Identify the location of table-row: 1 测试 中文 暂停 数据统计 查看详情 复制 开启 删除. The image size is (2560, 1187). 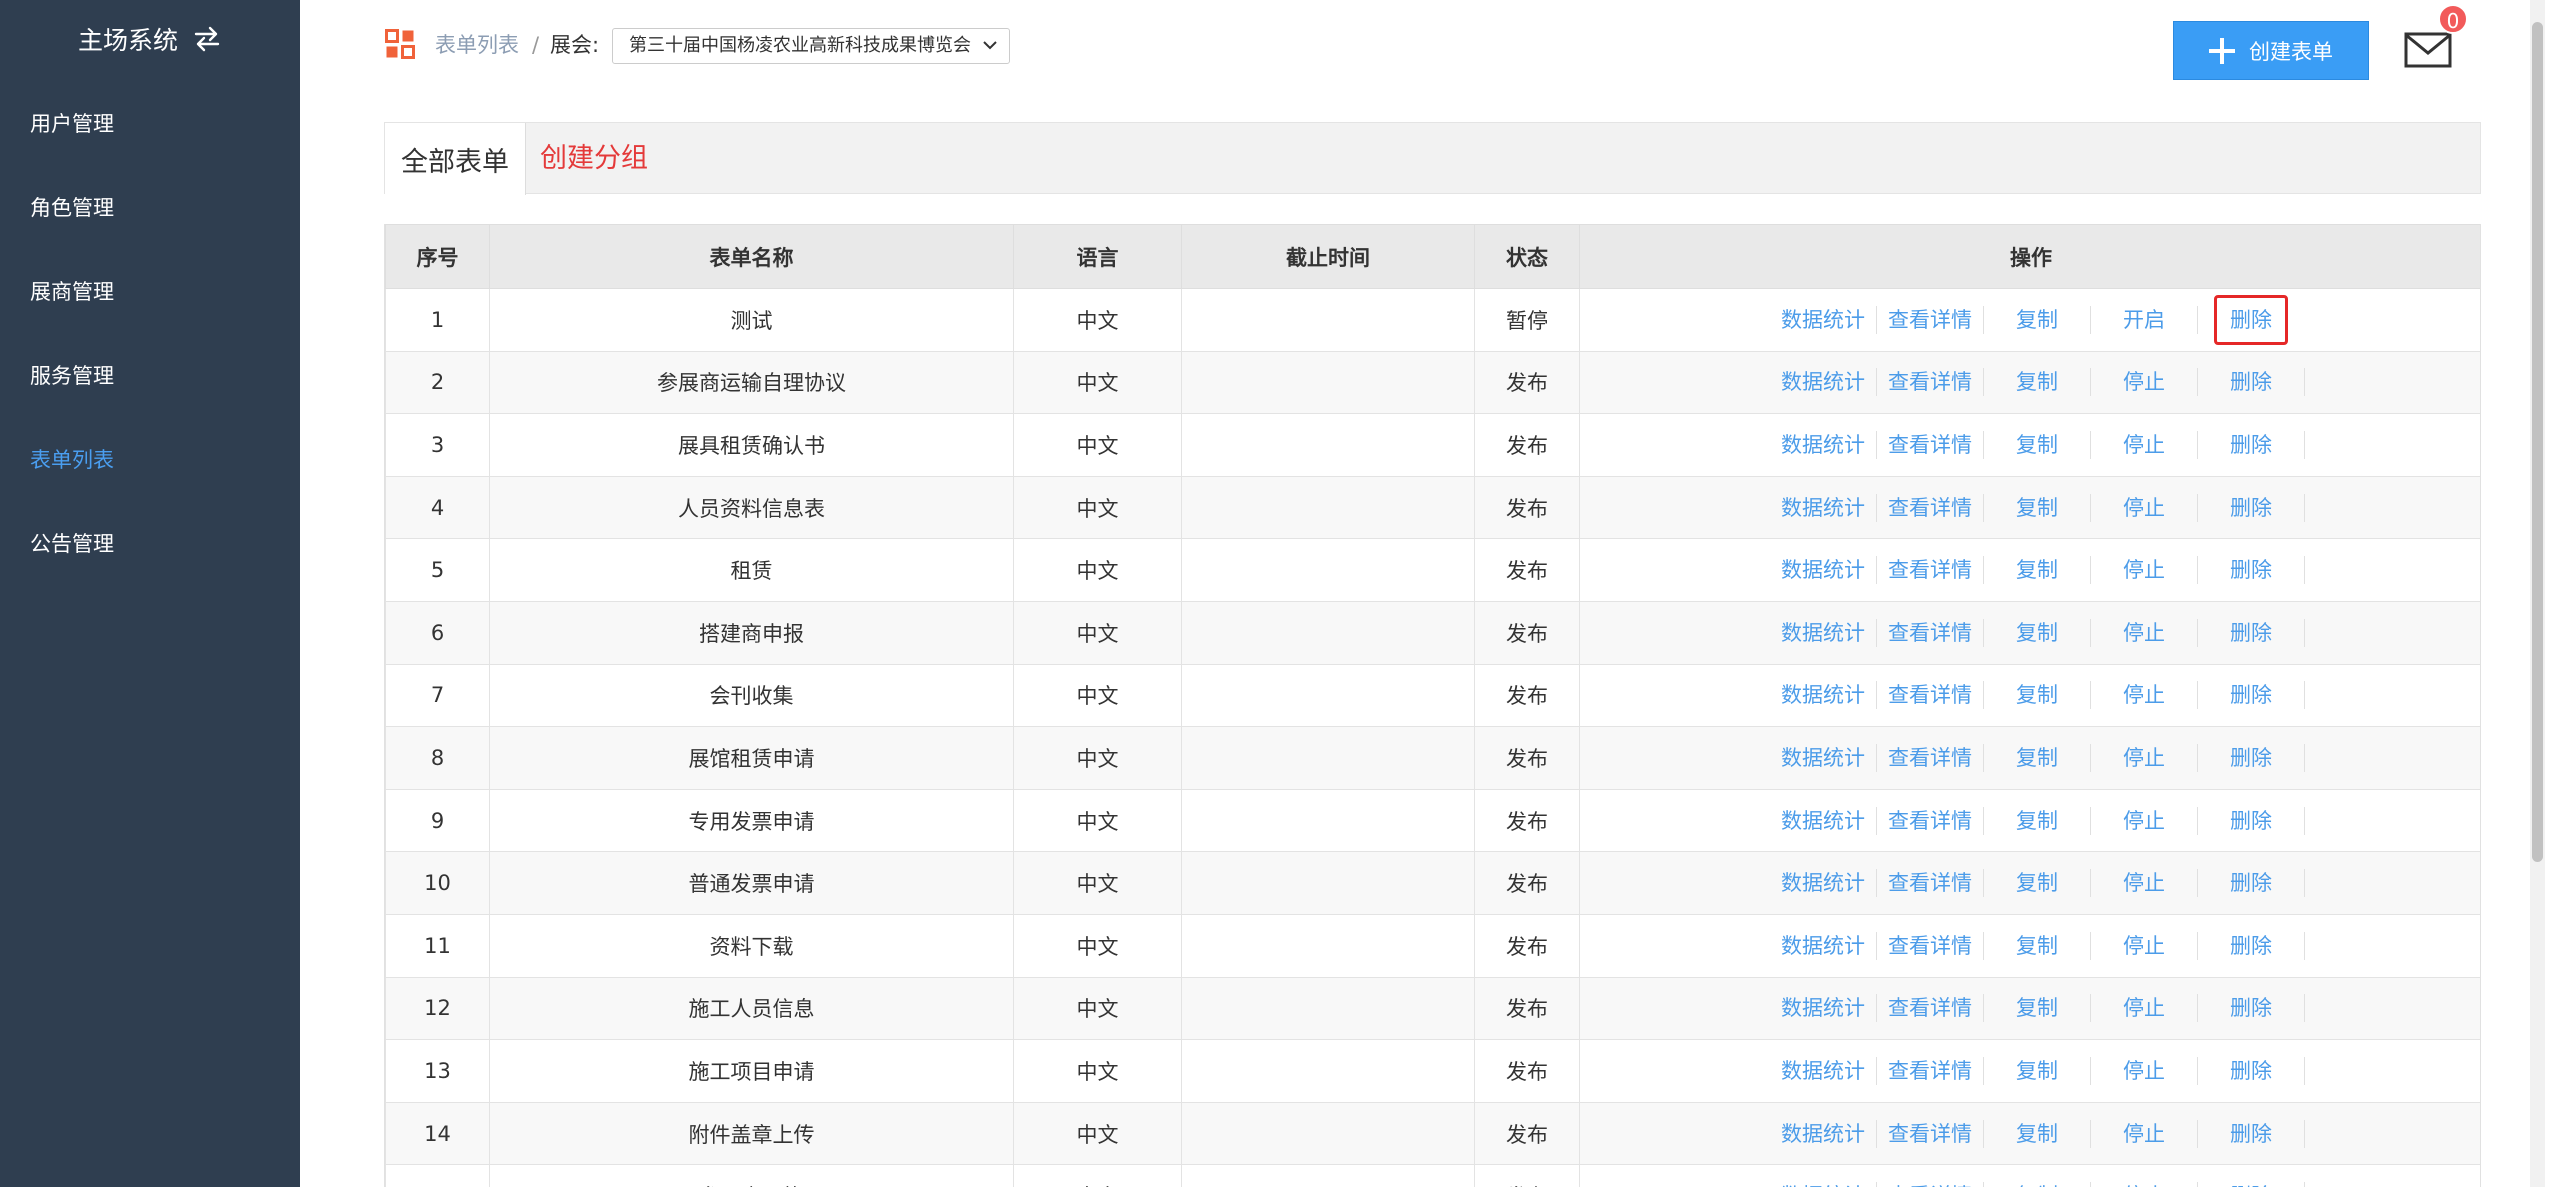
(1432, 320).